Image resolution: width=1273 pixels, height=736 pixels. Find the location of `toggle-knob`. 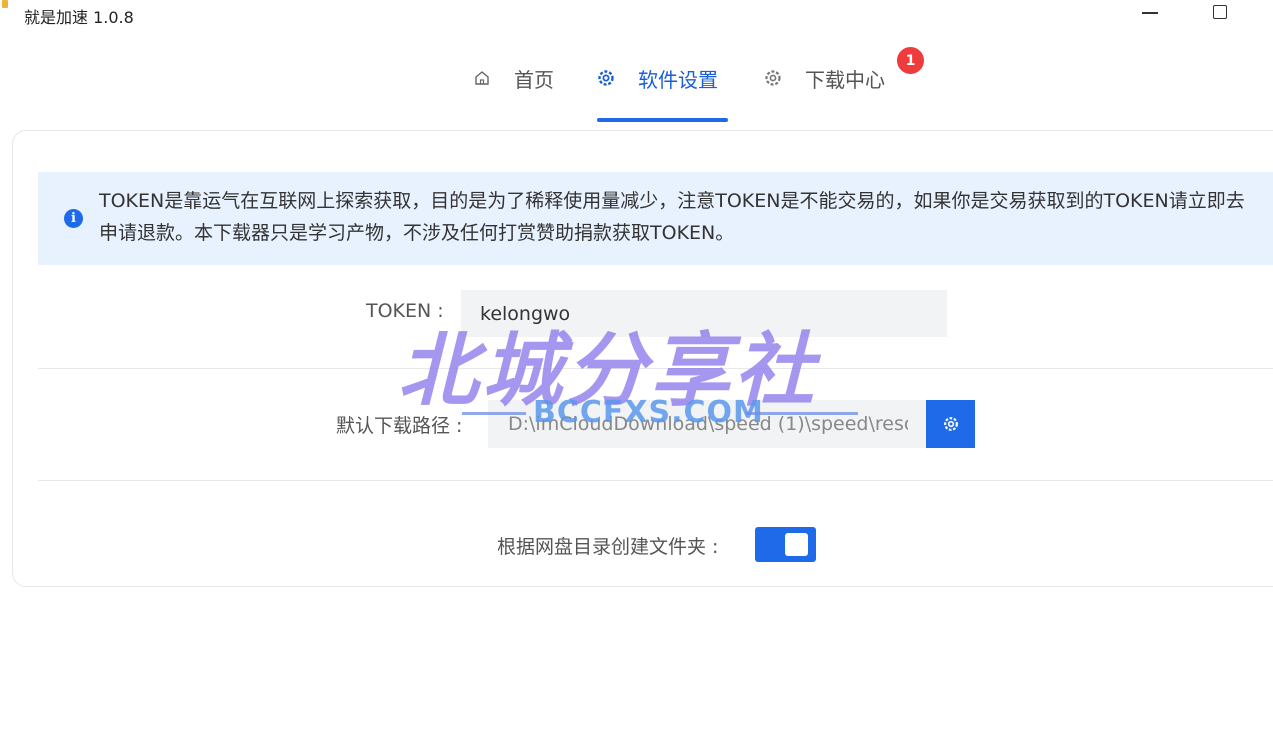

toggle-knob is located at coordinates (796, 544).